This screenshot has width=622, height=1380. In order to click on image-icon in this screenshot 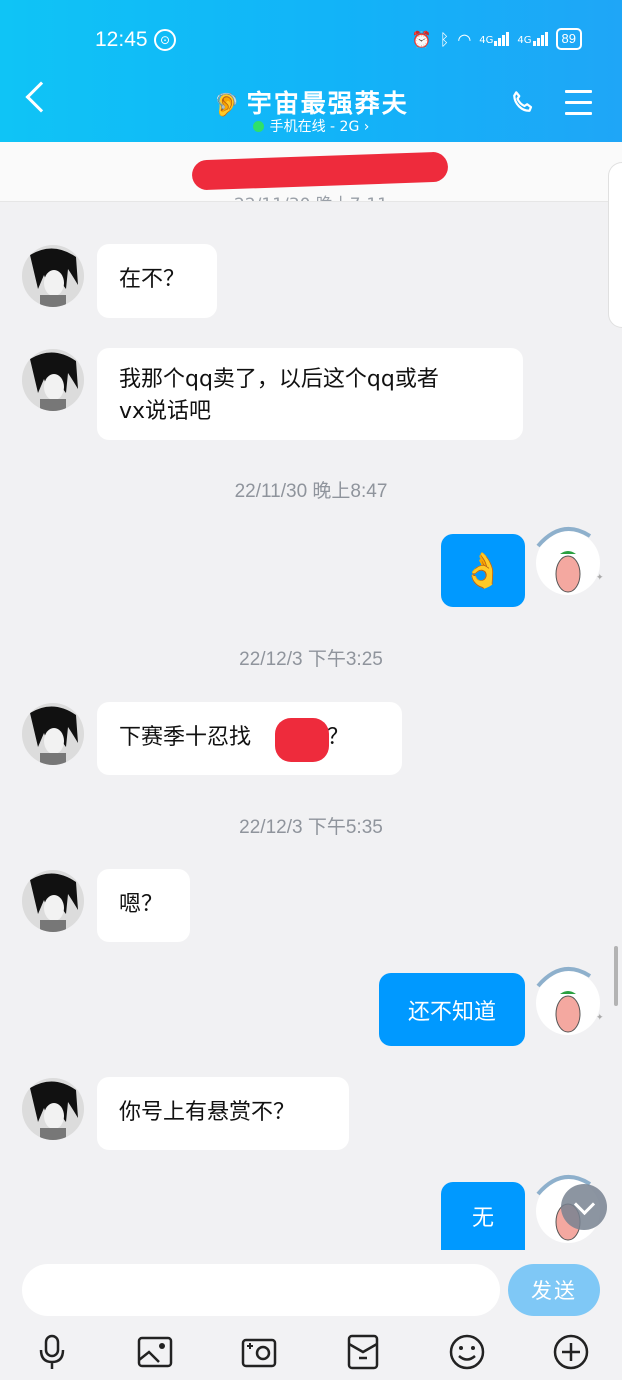, I will do `click(155, 1352)`.